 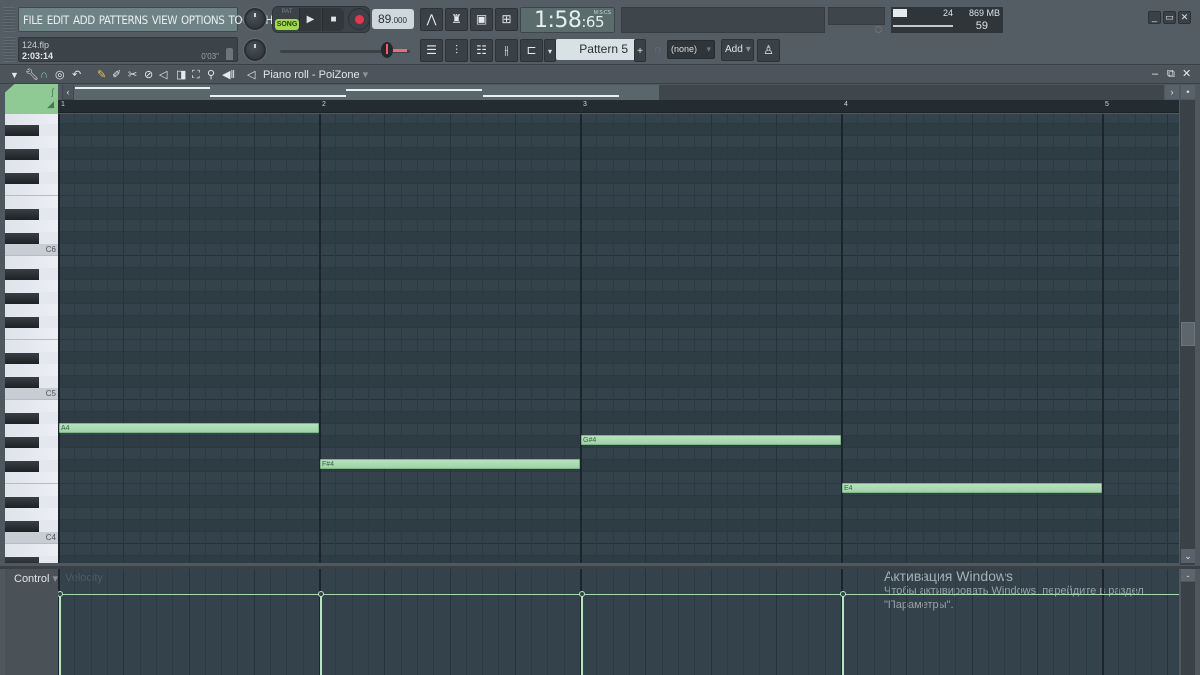 I want to click on tempo-display: 89.000, so click(x=393, y=19).